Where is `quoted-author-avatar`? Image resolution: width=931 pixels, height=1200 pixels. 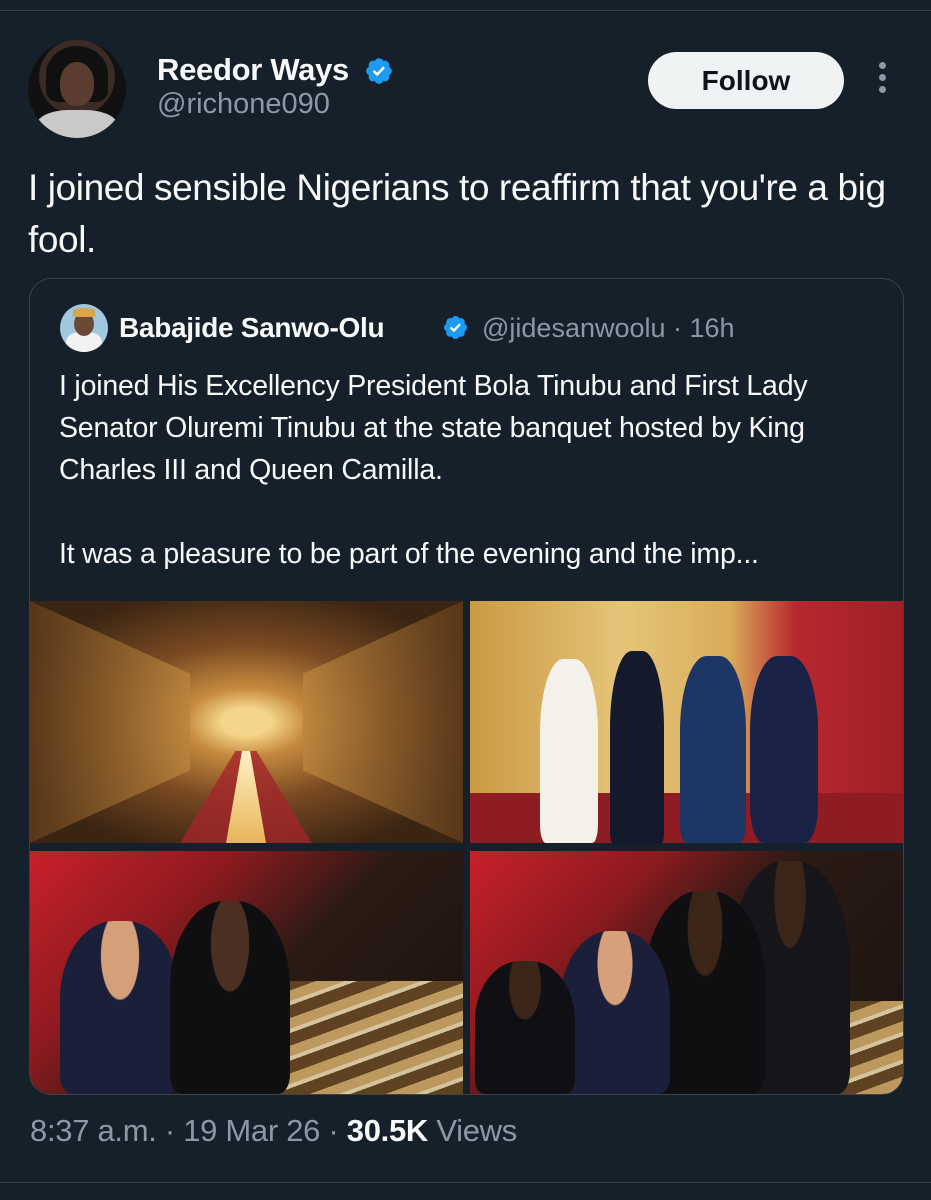 quoted-author-avatar is located at coordinates (84, 328).